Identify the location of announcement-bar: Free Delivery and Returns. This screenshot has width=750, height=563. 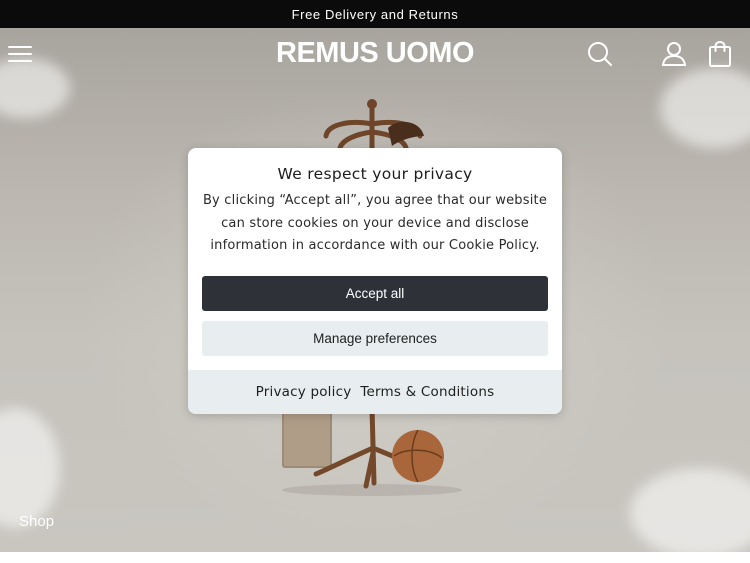
(375, 14).